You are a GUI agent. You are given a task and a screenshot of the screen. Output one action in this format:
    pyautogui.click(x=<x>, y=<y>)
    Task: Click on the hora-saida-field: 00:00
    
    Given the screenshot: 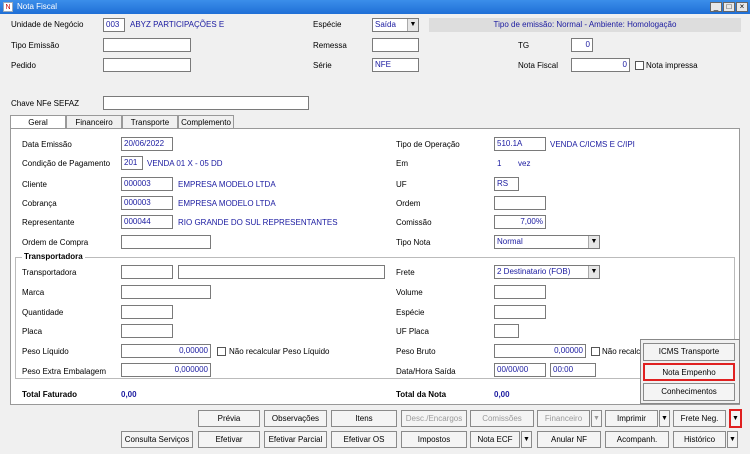 What is the action you would take?
    pyautogui.click(x=573, y=370)
    